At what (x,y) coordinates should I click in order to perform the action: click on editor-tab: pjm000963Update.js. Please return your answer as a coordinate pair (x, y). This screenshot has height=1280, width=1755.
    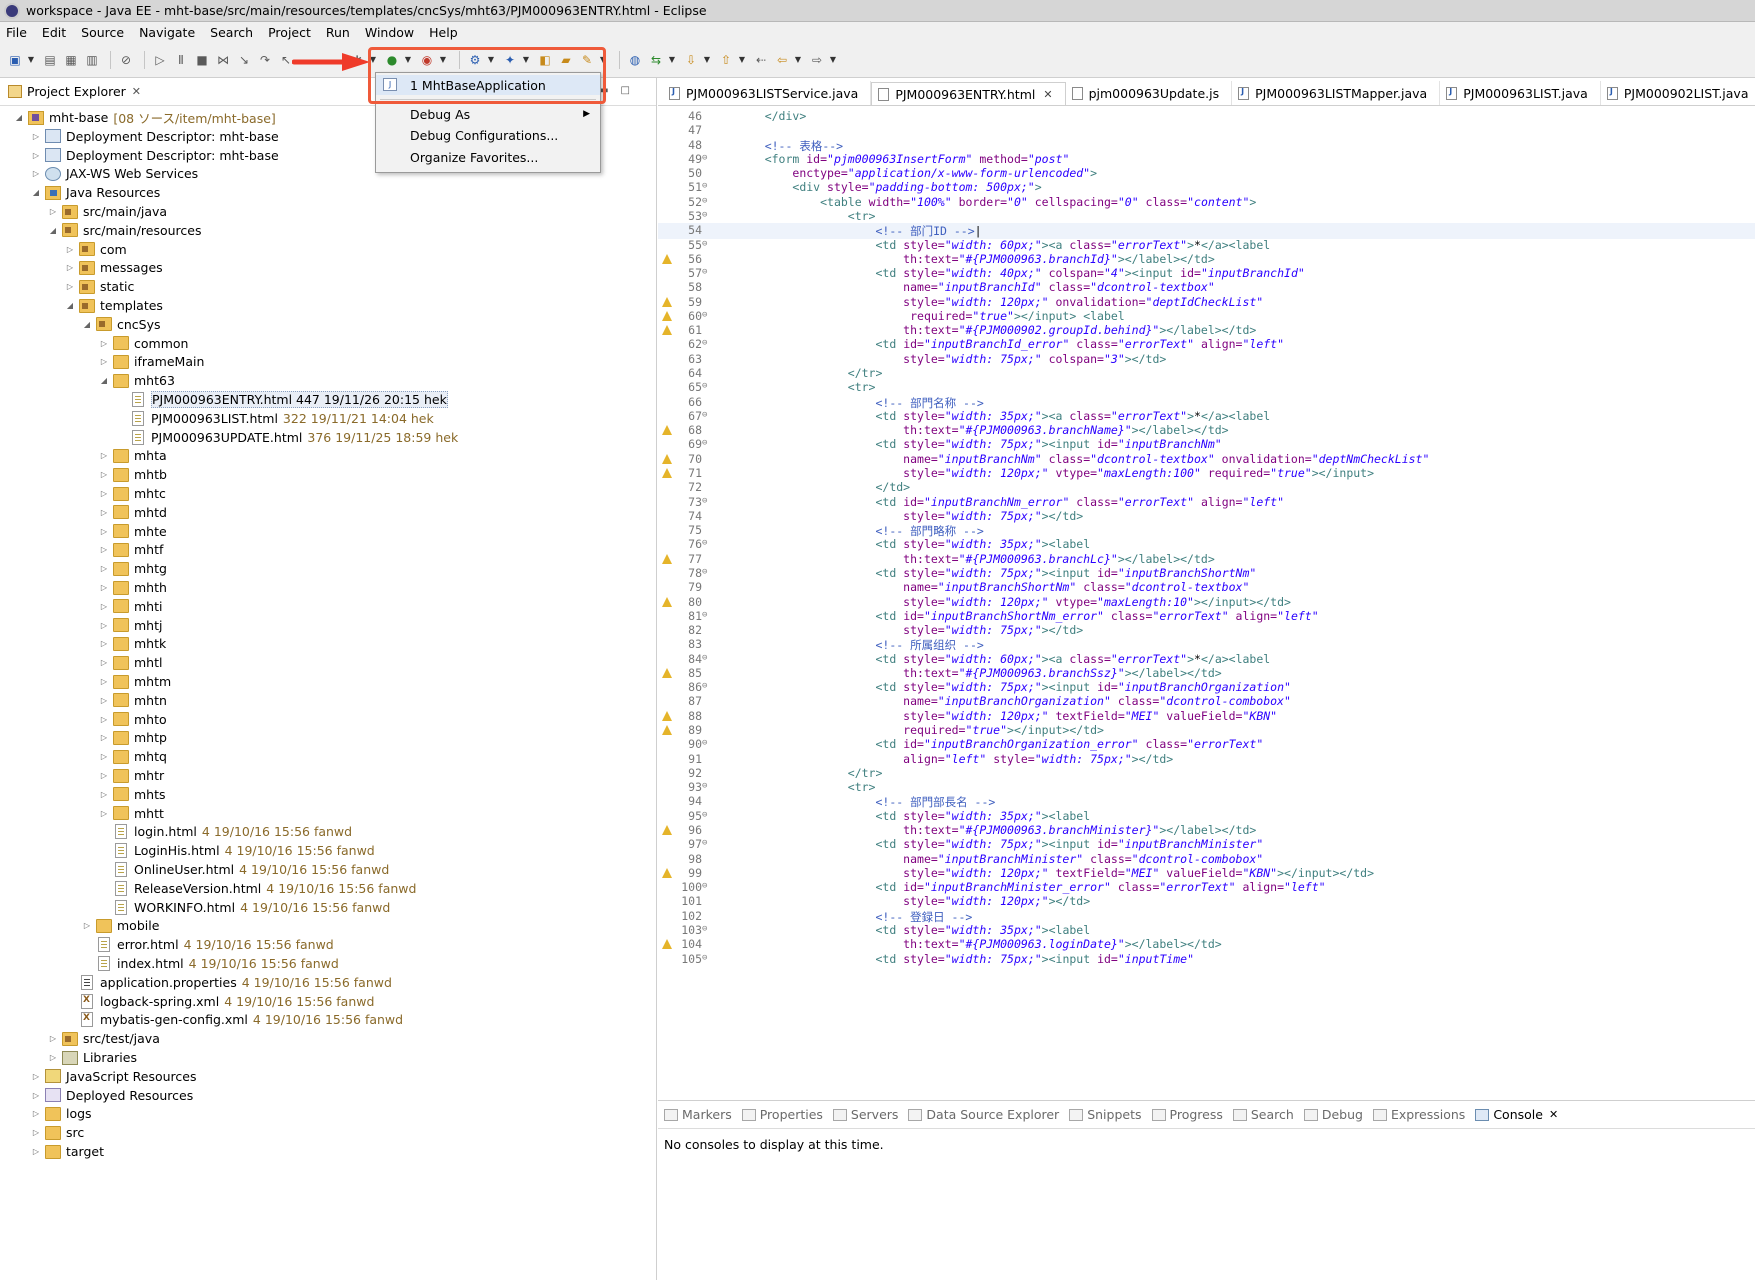
    Looking at the image, I should click on (1149, 93).